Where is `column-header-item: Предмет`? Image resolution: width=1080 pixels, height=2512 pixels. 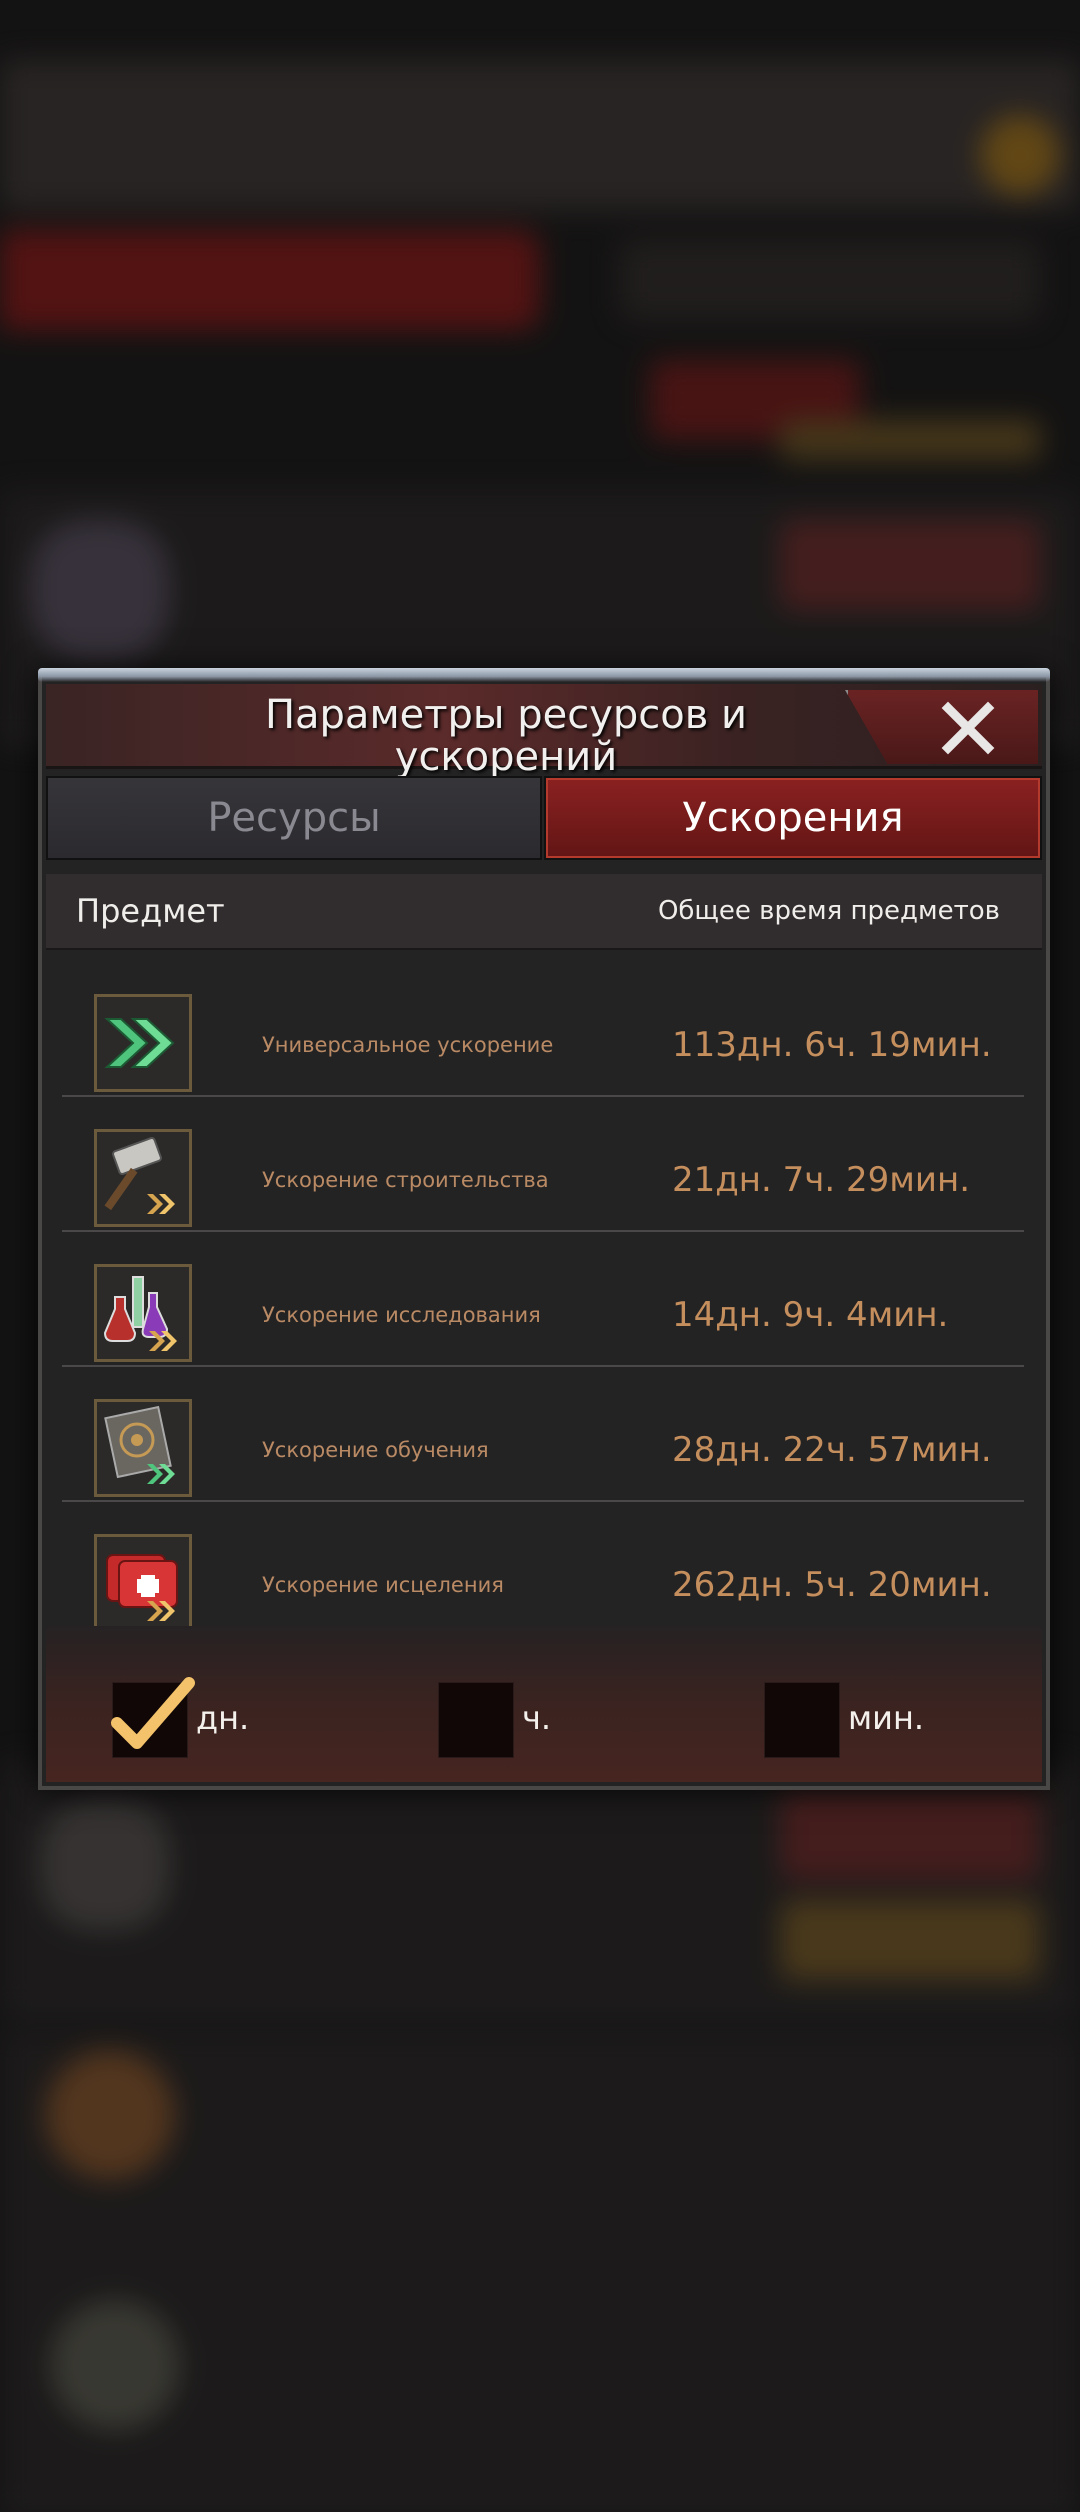
column-header-item: Предмет is located at coordinates (150, 911).